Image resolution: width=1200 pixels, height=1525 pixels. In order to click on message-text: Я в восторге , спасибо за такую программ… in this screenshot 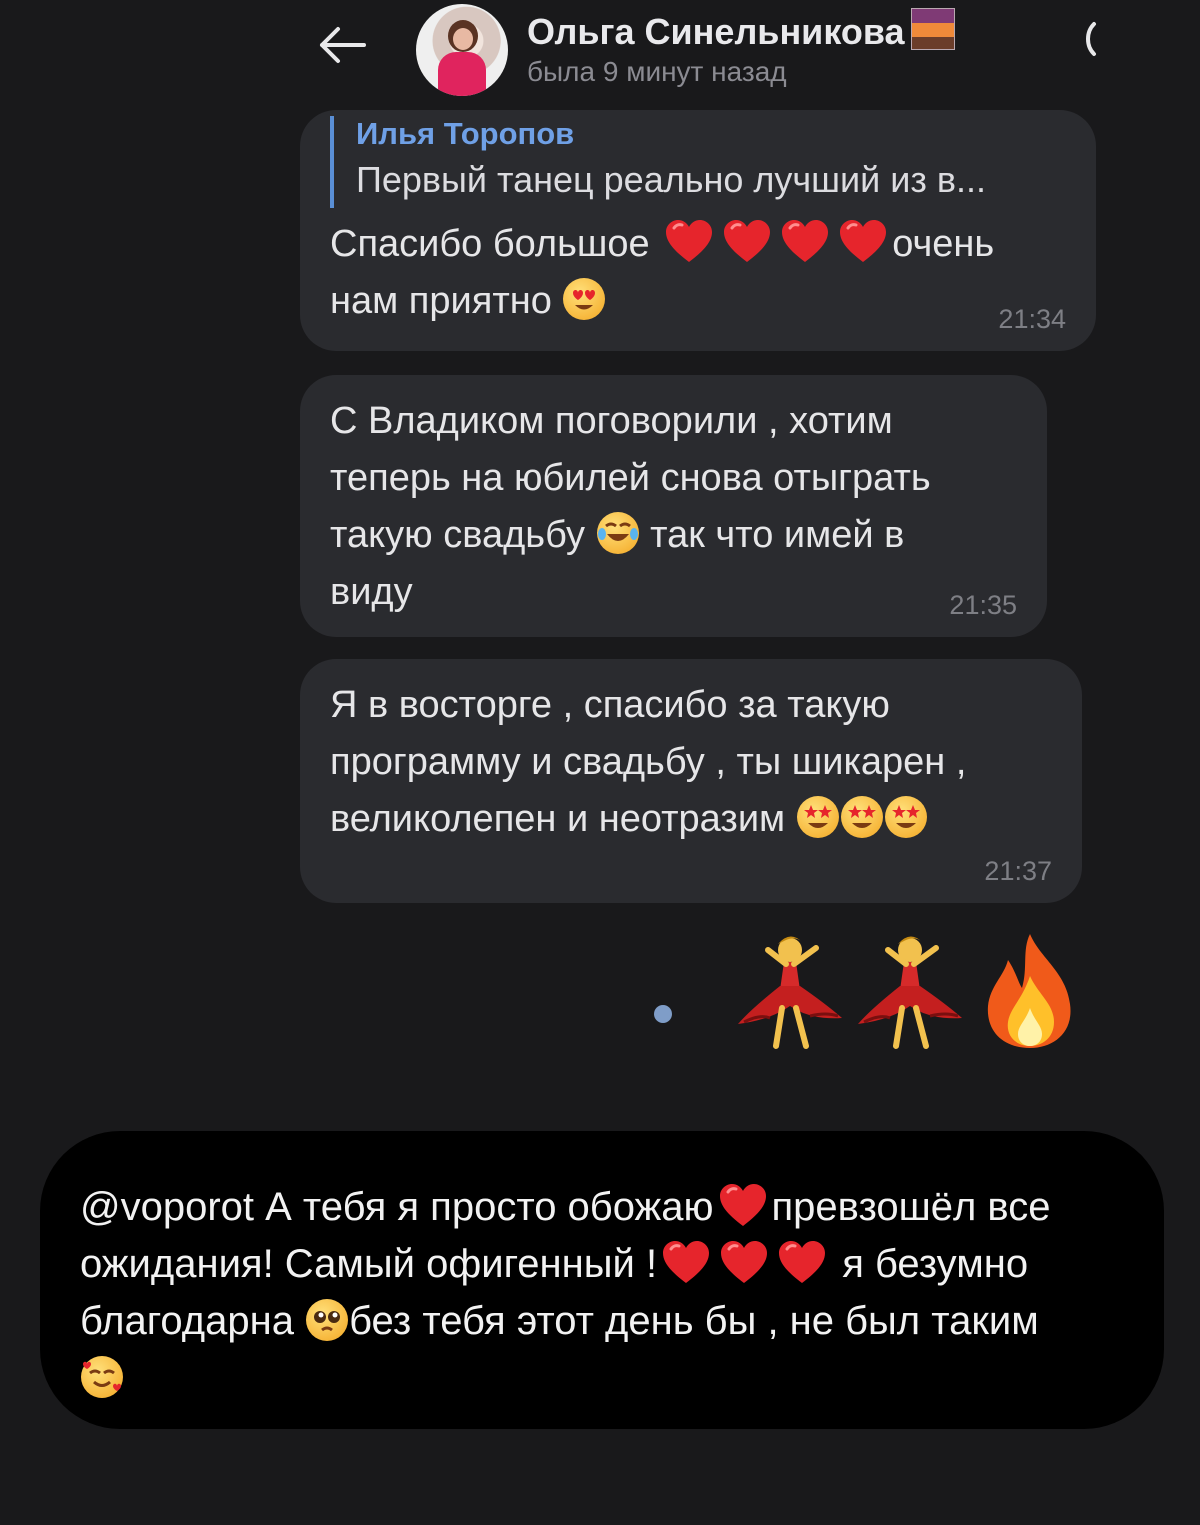, I will do `click(691, 762)`.